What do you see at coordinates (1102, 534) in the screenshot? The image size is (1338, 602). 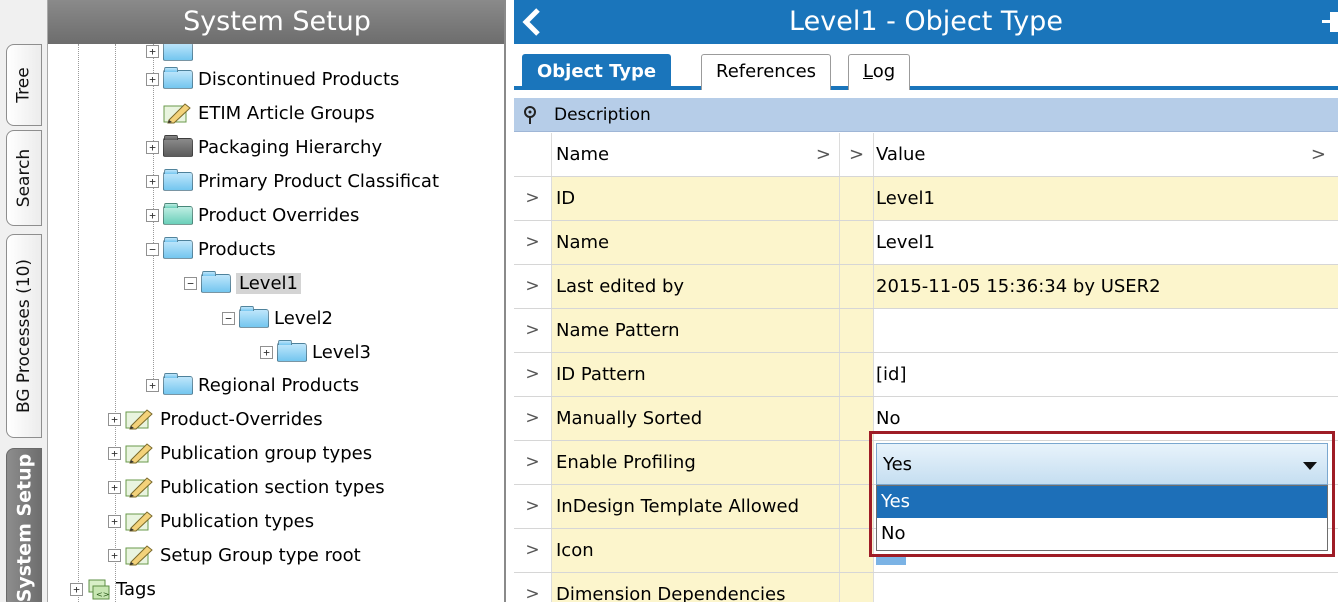 I see `dropdown-option-no: No` at bounding box center [1102, 534].